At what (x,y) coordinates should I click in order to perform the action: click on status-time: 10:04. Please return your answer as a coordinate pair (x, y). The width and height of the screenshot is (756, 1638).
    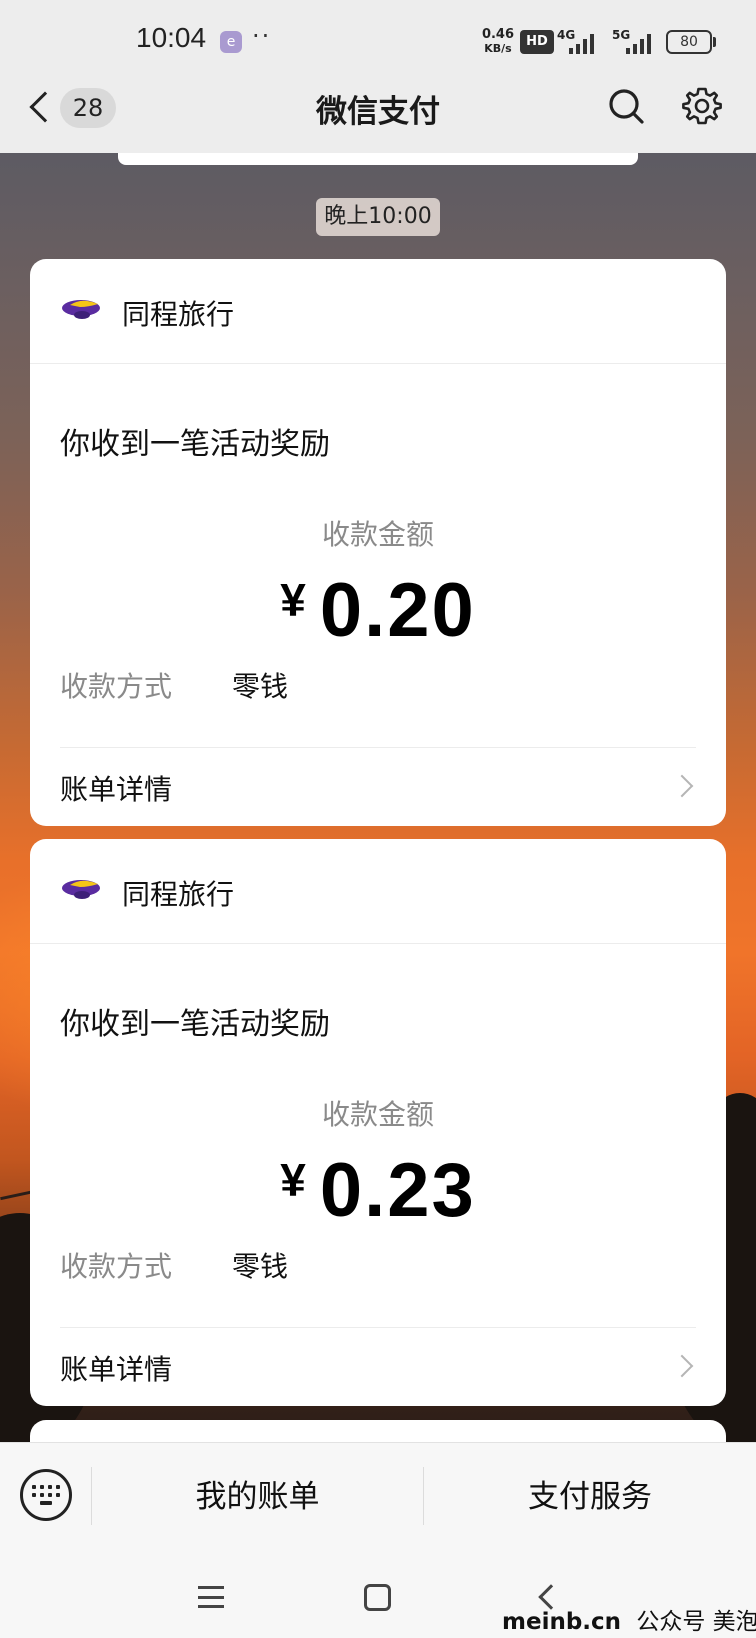
    Looking at the image, I should click on (171, 37).